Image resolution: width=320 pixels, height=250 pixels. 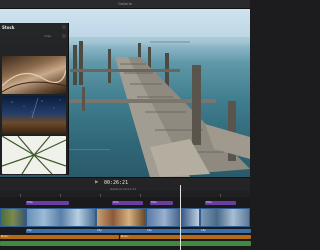 I want to click on starfield-graphic, so click(x=36, y=108).